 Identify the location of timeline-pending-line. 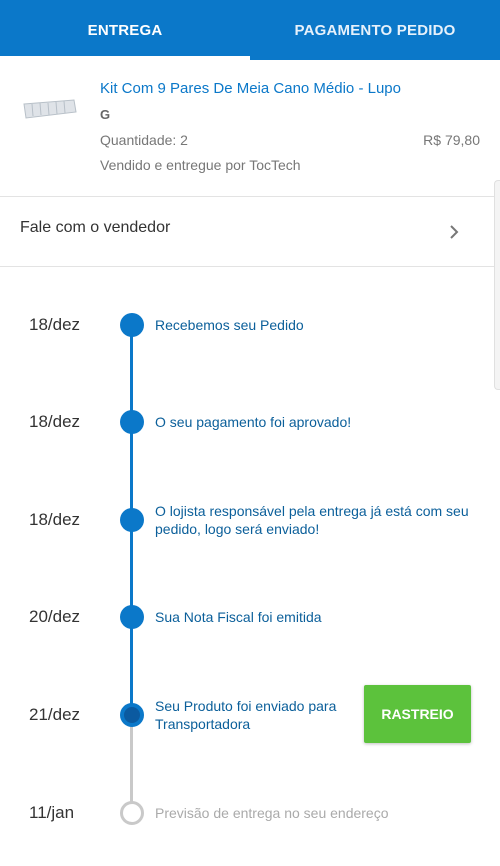
(131, 764).